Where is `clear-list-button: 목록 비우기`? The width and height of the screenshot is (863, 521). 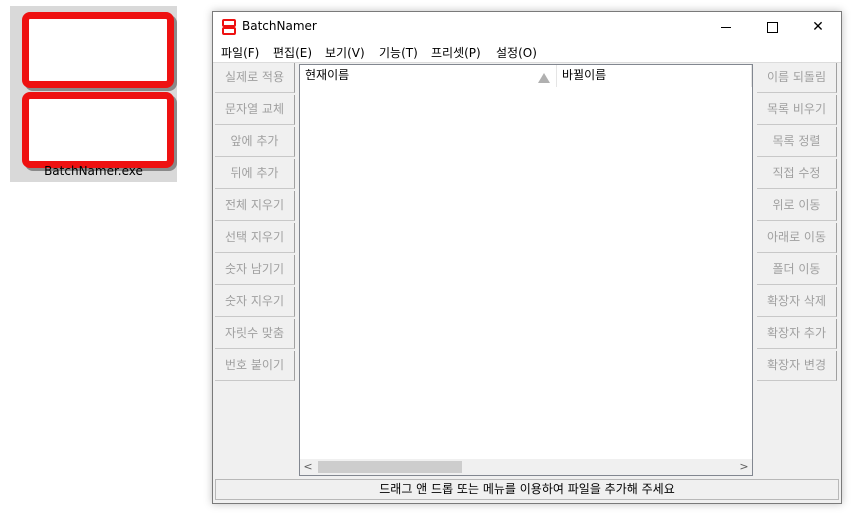 clear-list-button: 목록 비우기 is located at coordinates (797, 110).